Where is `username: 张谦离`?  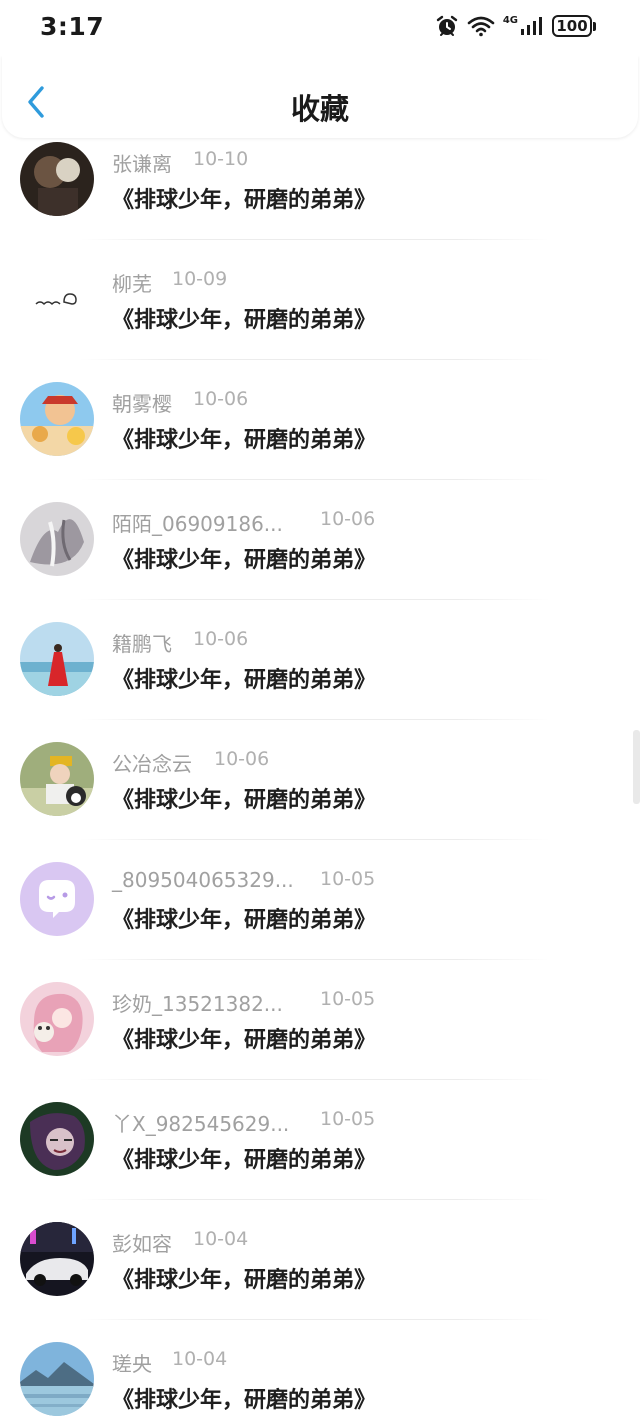
username: 张谦离 is located at coordinates (142, 164).